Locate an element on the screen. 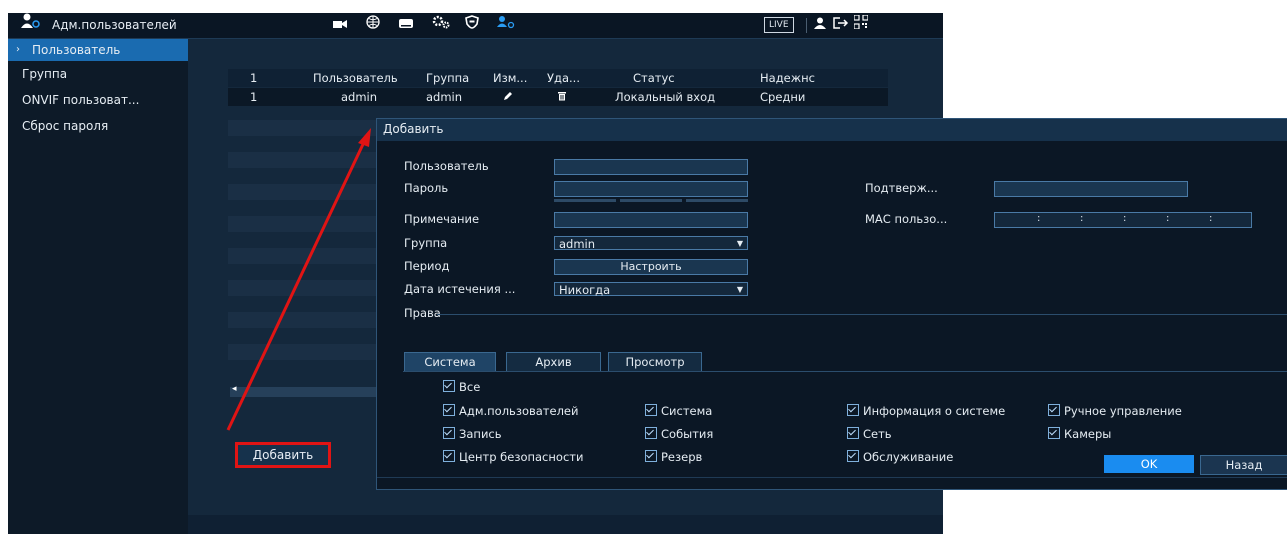  expiry-select-value: Никогда is located at coordinates (585, 290).